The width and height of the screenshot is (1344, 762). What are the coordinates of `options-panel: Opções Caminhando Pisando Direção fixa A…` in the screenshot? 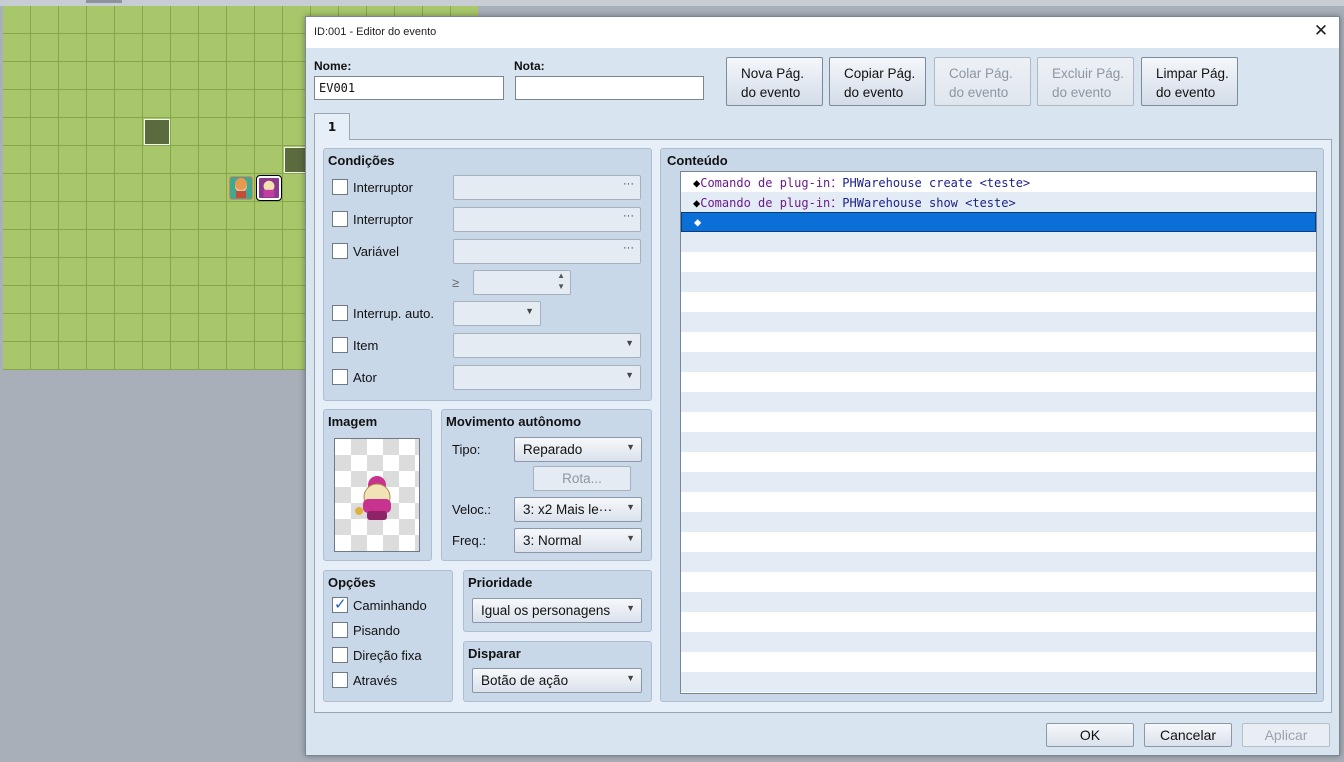 It's located at (388, 636).